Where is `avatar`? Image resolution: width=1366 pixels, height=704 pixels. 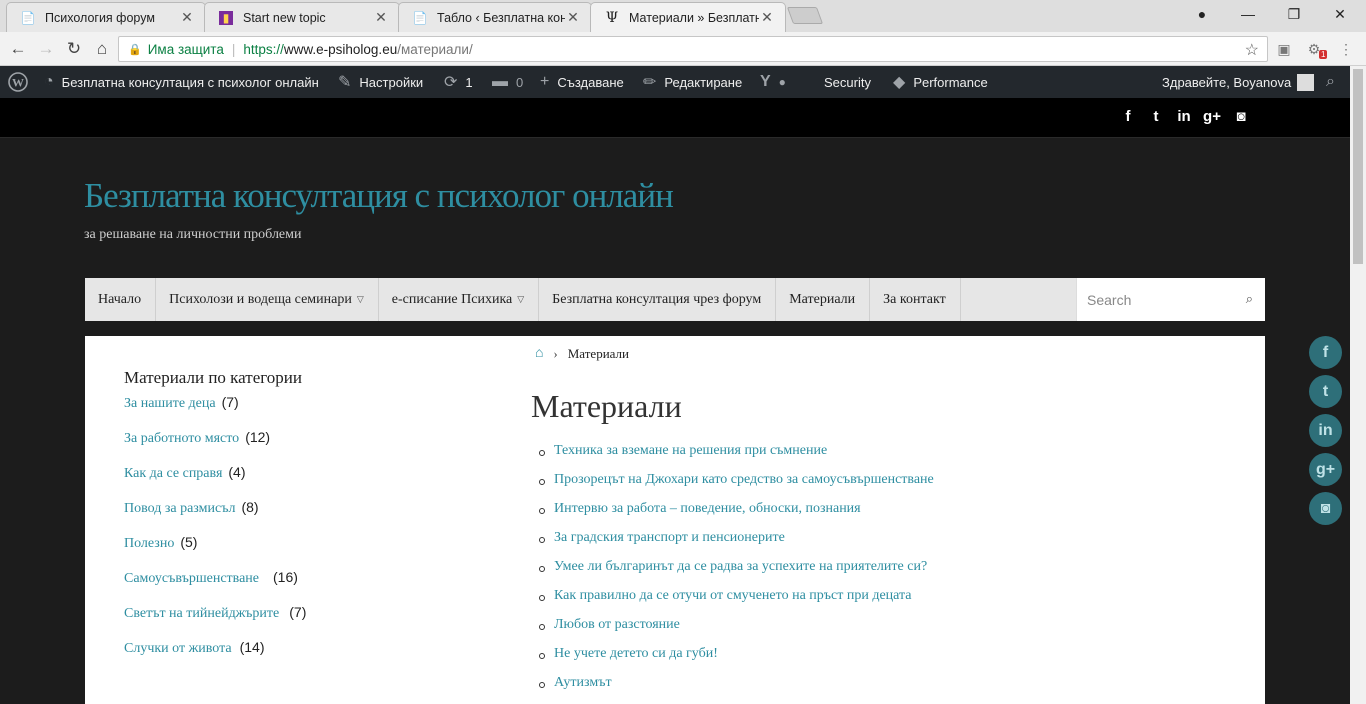
avatar is located at coordinates (1306, 82).